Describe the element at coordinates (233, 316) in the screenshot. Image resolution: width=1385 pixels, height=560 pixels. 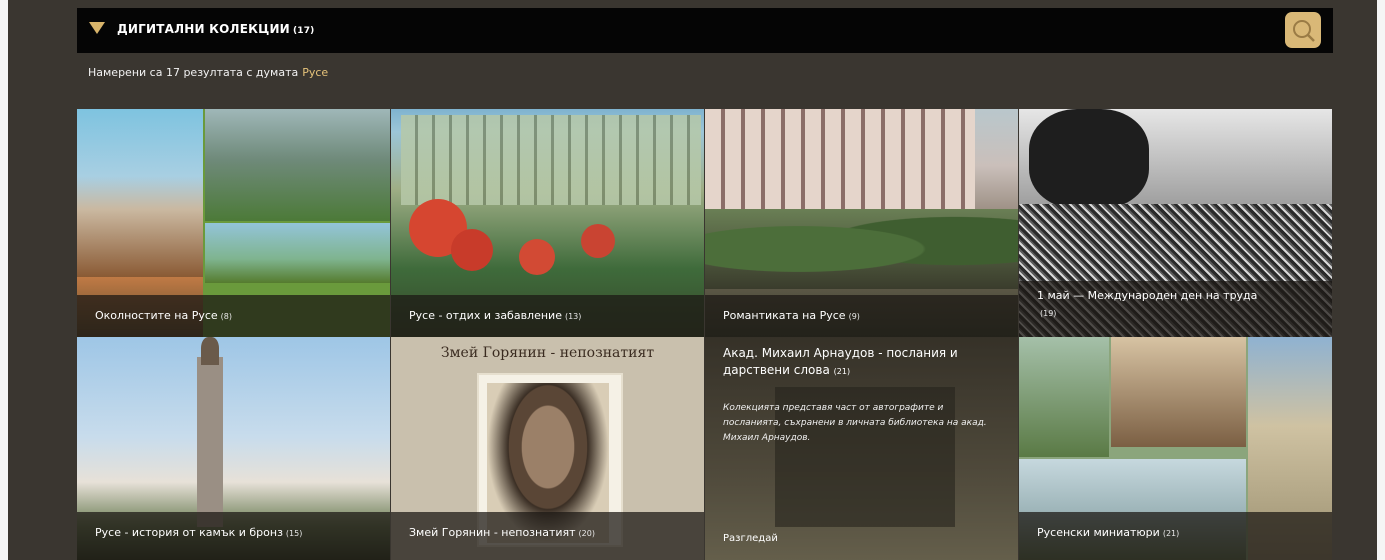
I see `collection-caption: Околностите на Русе (8)` at that location.